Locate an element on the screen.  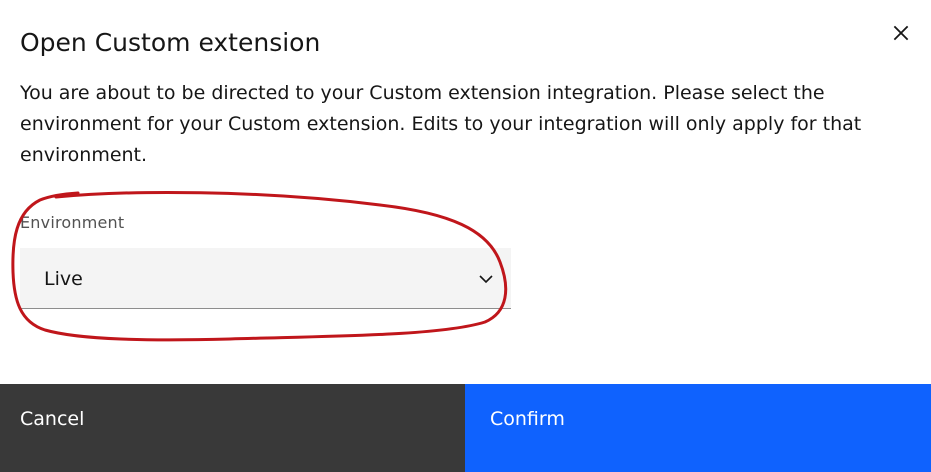
chevron-down-icon is located at coordinates (486, 279).